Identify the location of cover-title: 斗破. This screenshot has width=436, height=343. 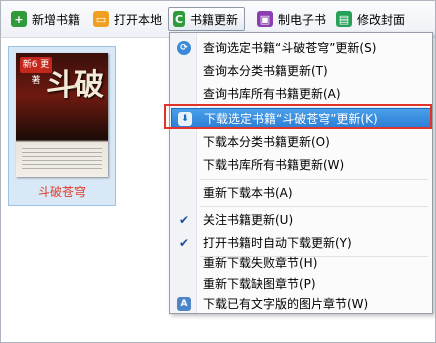
(75, 85).